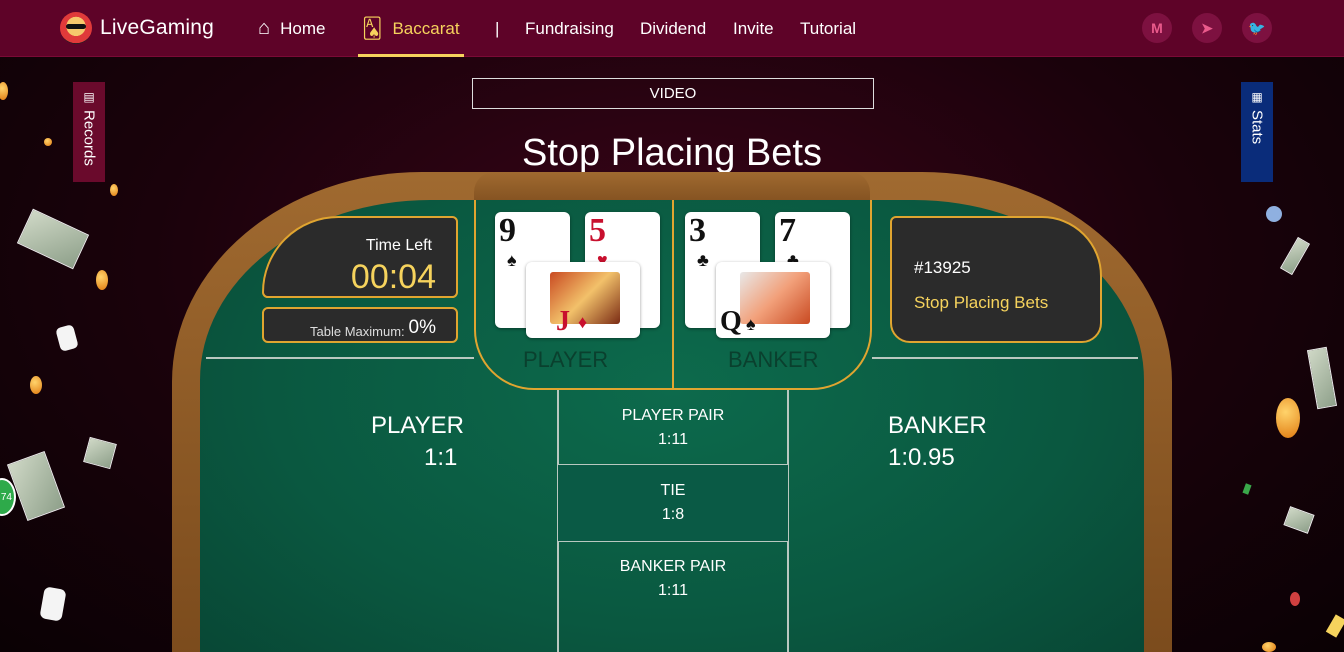  Describe the element at coordinates (773, 300) in the screenshot. I see `banker-card-3: Q ♠` at that location.